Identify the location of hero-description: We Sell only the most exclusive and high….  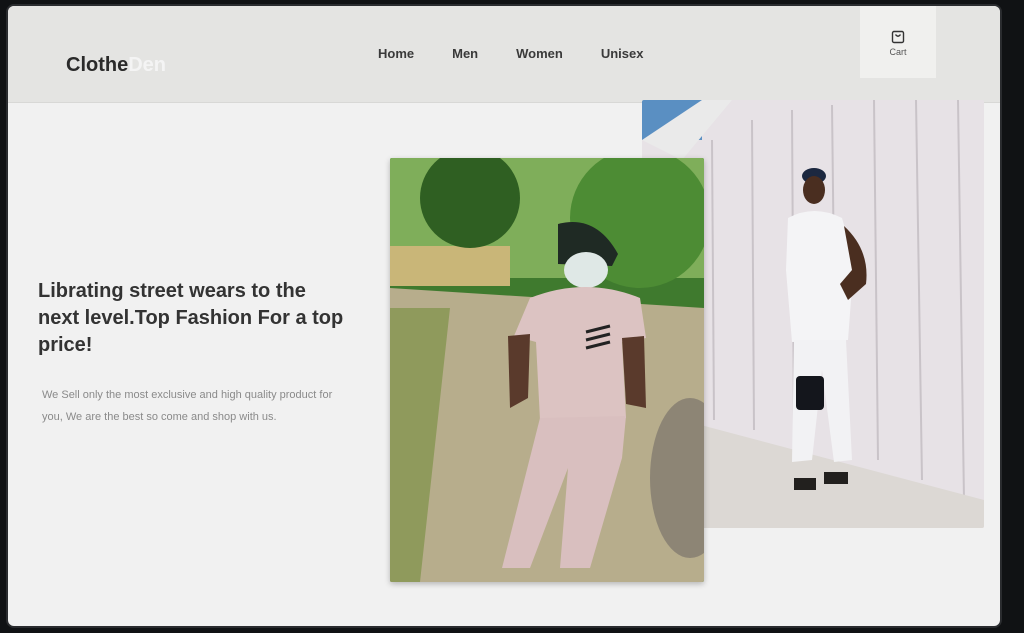
(187, 406).